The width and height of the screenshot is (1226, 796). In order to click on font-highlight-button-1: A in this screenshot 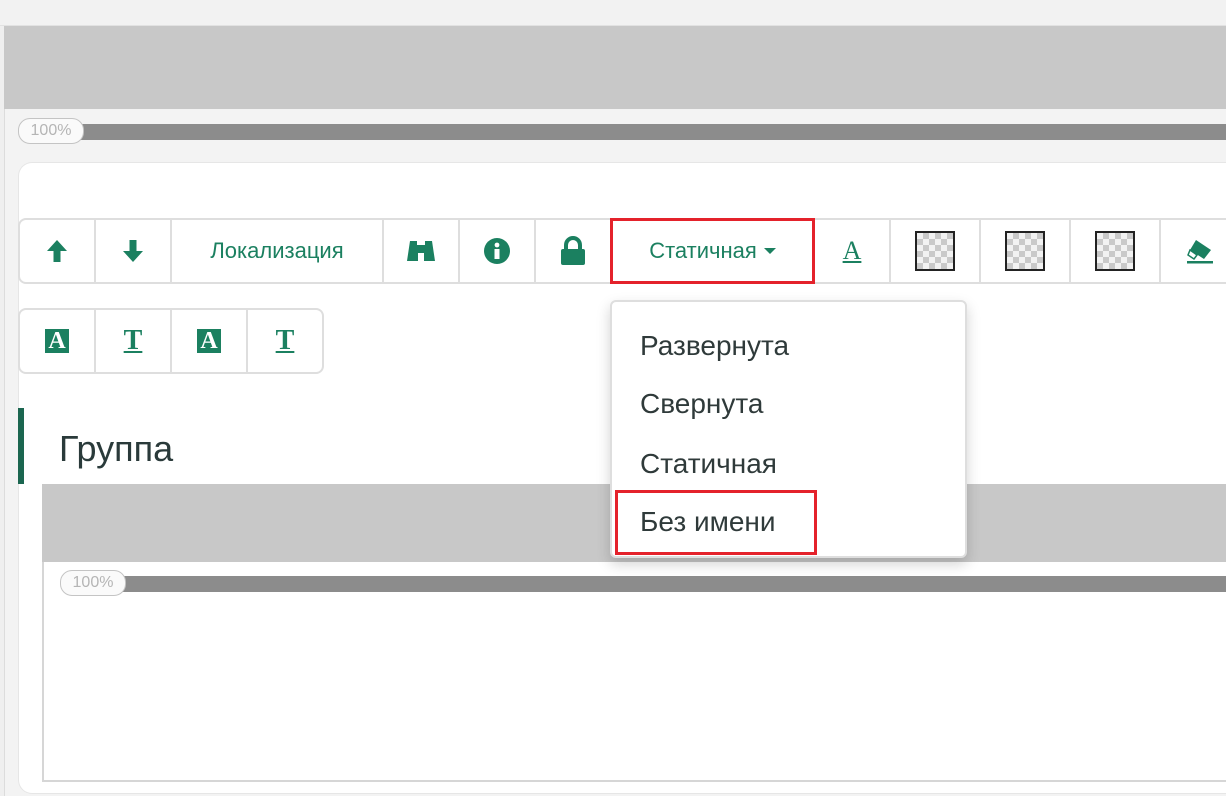, I will do `click(57, 341)`.